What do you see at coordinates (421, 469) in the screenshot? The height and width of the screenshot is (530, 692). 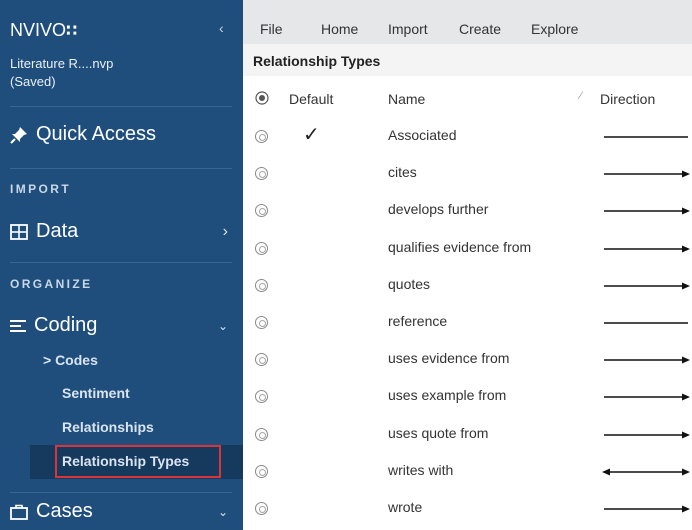 I see `relationship-type-name: writes with` at bounding box center [421, 469].